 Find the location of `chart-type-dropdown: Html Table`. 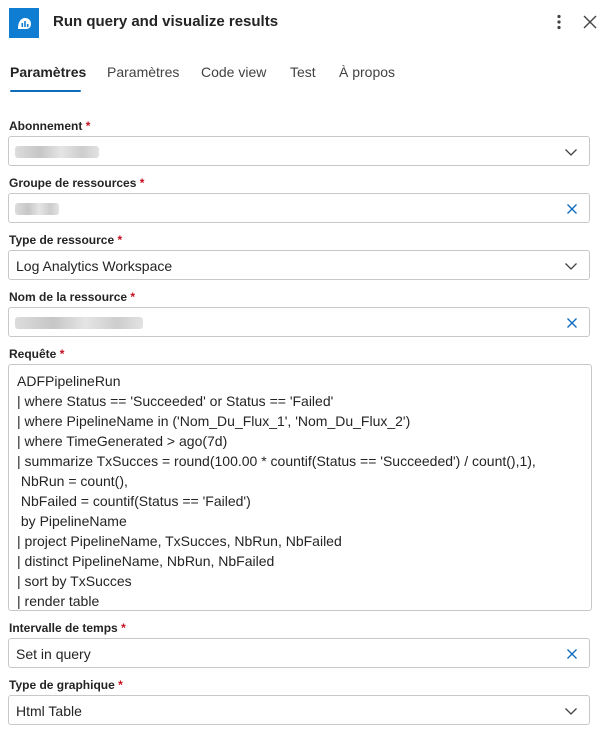

chart-type-dropdown: Html Table is located at coordinates (299, 710).